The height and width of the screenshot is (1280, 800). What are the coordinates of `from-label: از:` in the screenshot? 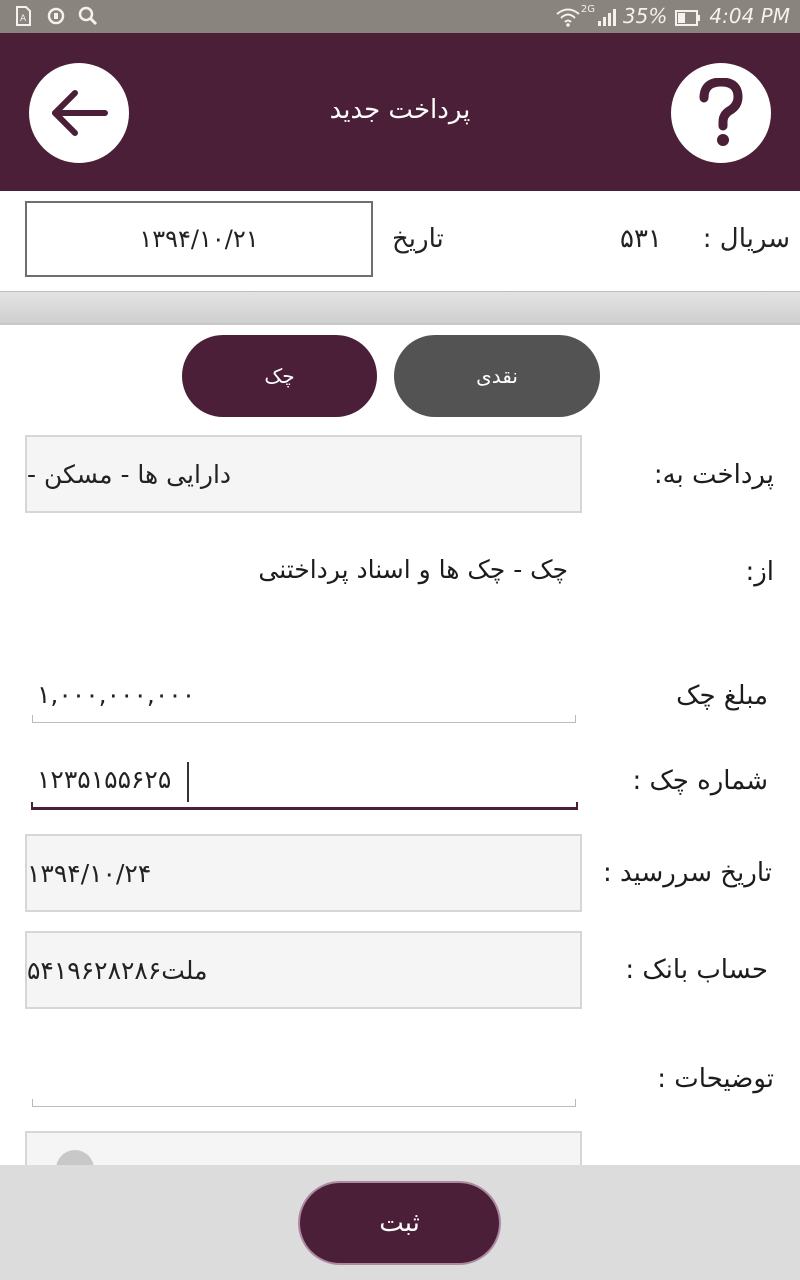 It's located at (759, 572).